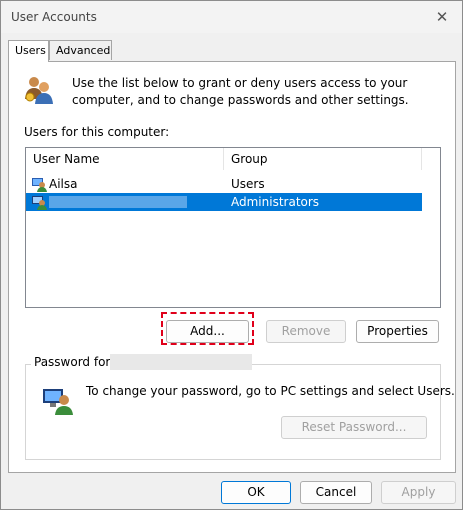 This screenshot has width=463, height=510. I want to click on user-group: Administrators, so click(275, 202).